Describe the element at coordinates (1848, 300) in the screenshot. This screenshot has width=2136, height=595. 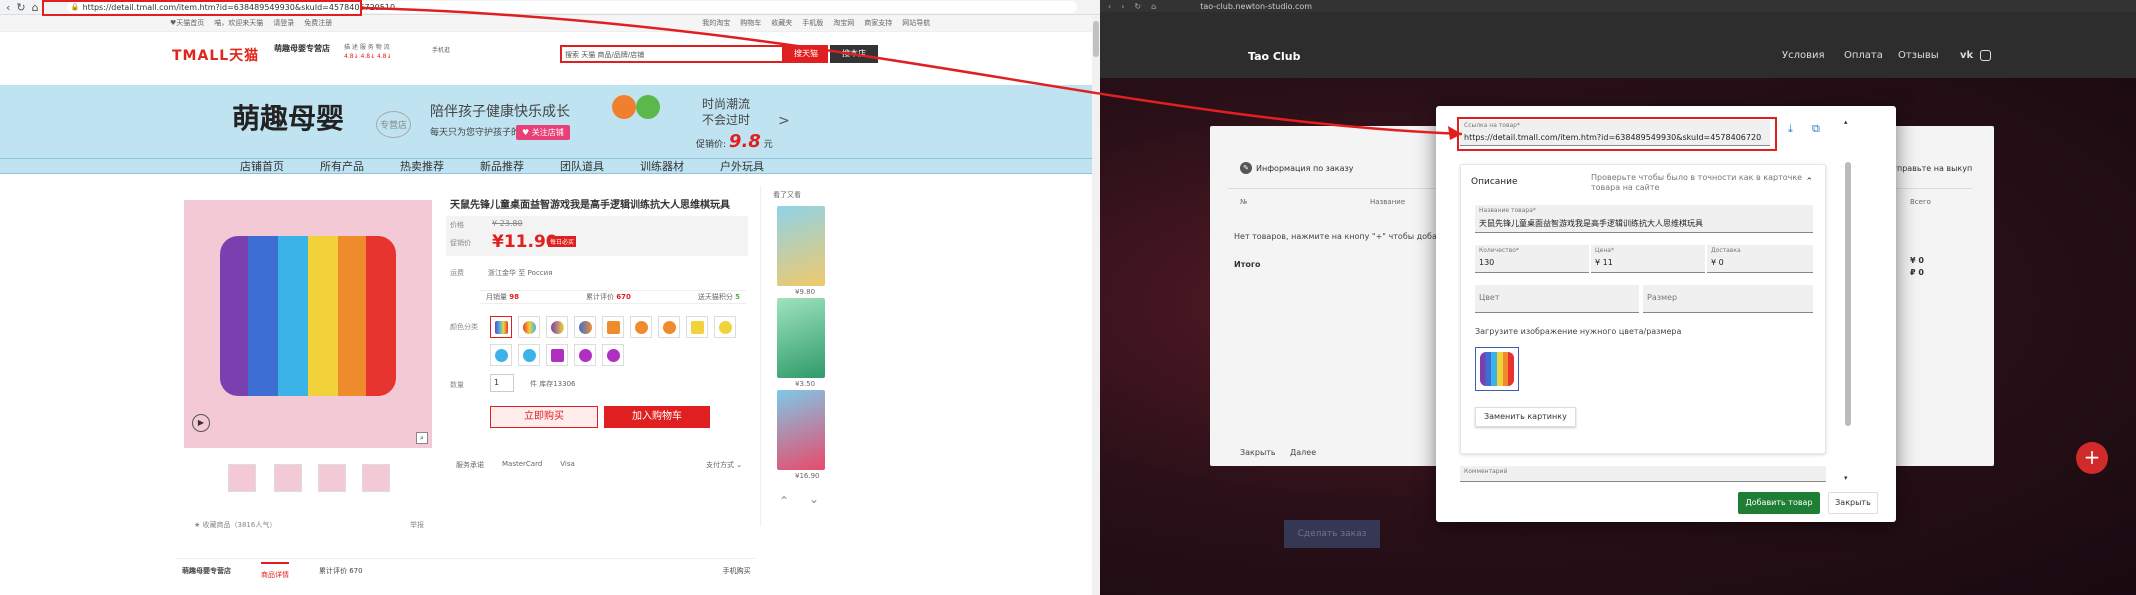
I see `modal-scrollbar: ▴ ▾` at that location.